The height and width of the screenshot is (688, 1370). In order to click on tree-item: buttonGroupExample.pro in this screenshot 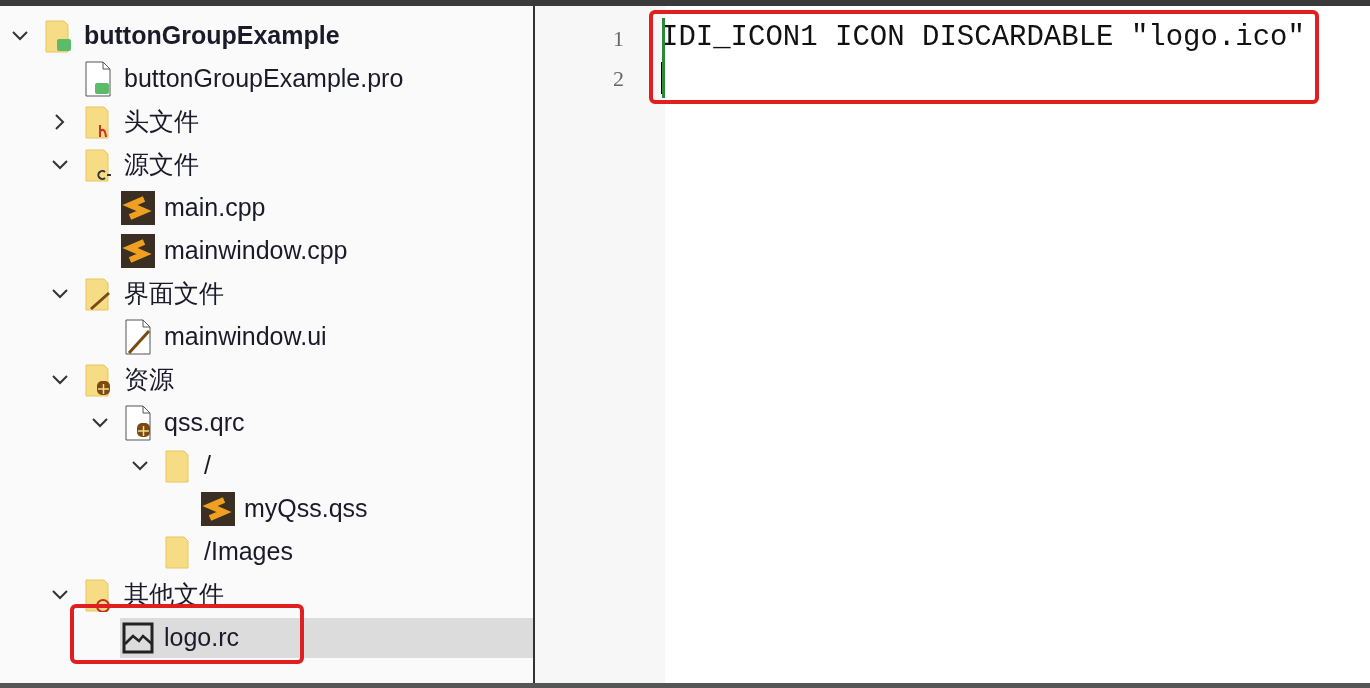, I will do `click(246, 78)`.